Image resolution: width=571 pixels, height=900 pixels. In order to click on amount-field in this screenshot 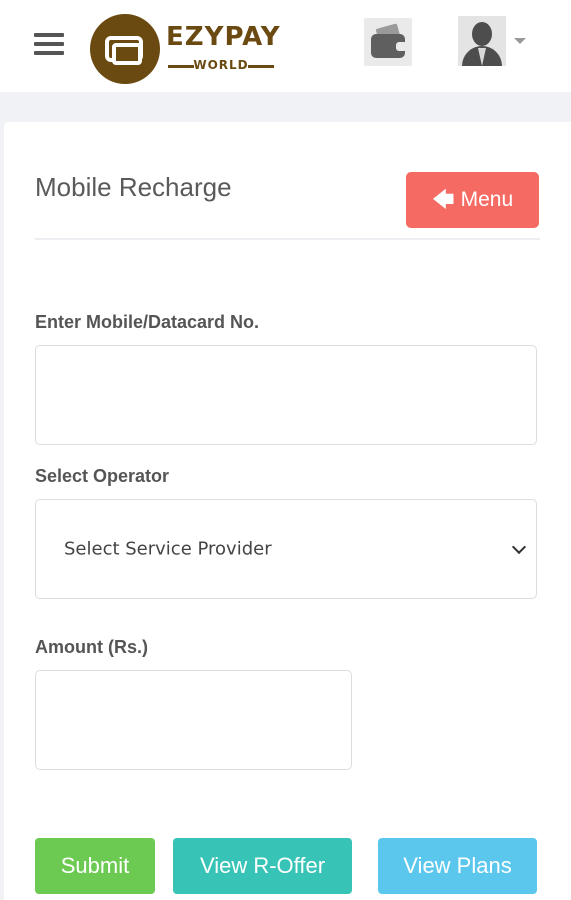, I will do `click(193, 720)`.